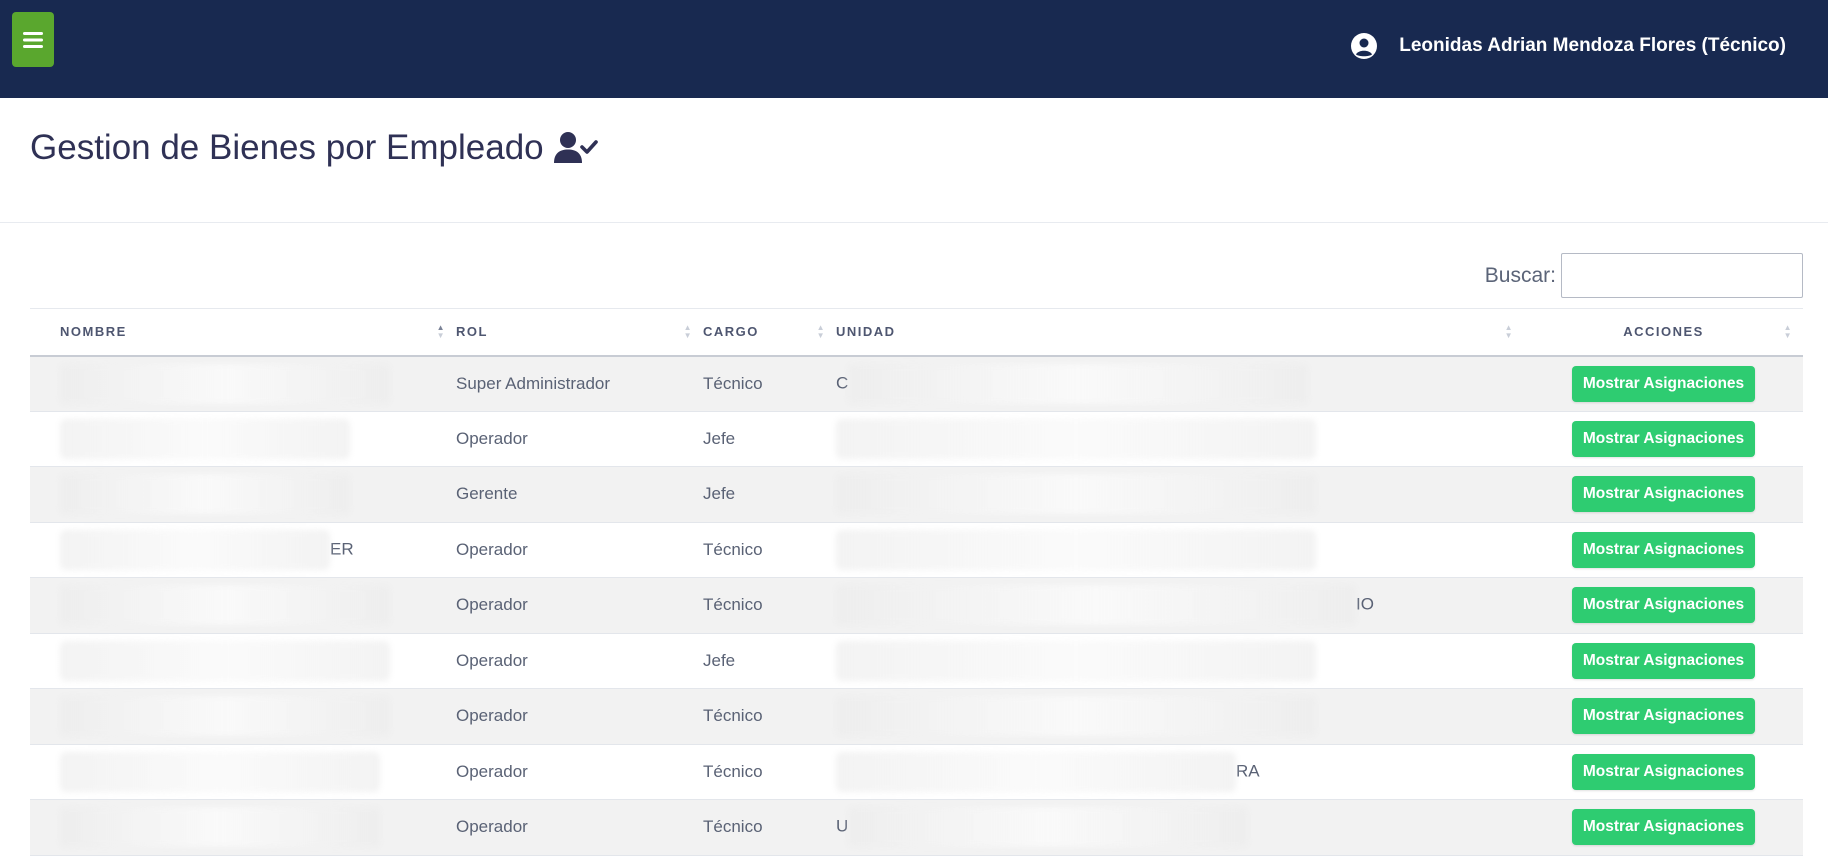  I want to click on column-header-cargo: CARGO ▲ ▼, so click(769, 332).